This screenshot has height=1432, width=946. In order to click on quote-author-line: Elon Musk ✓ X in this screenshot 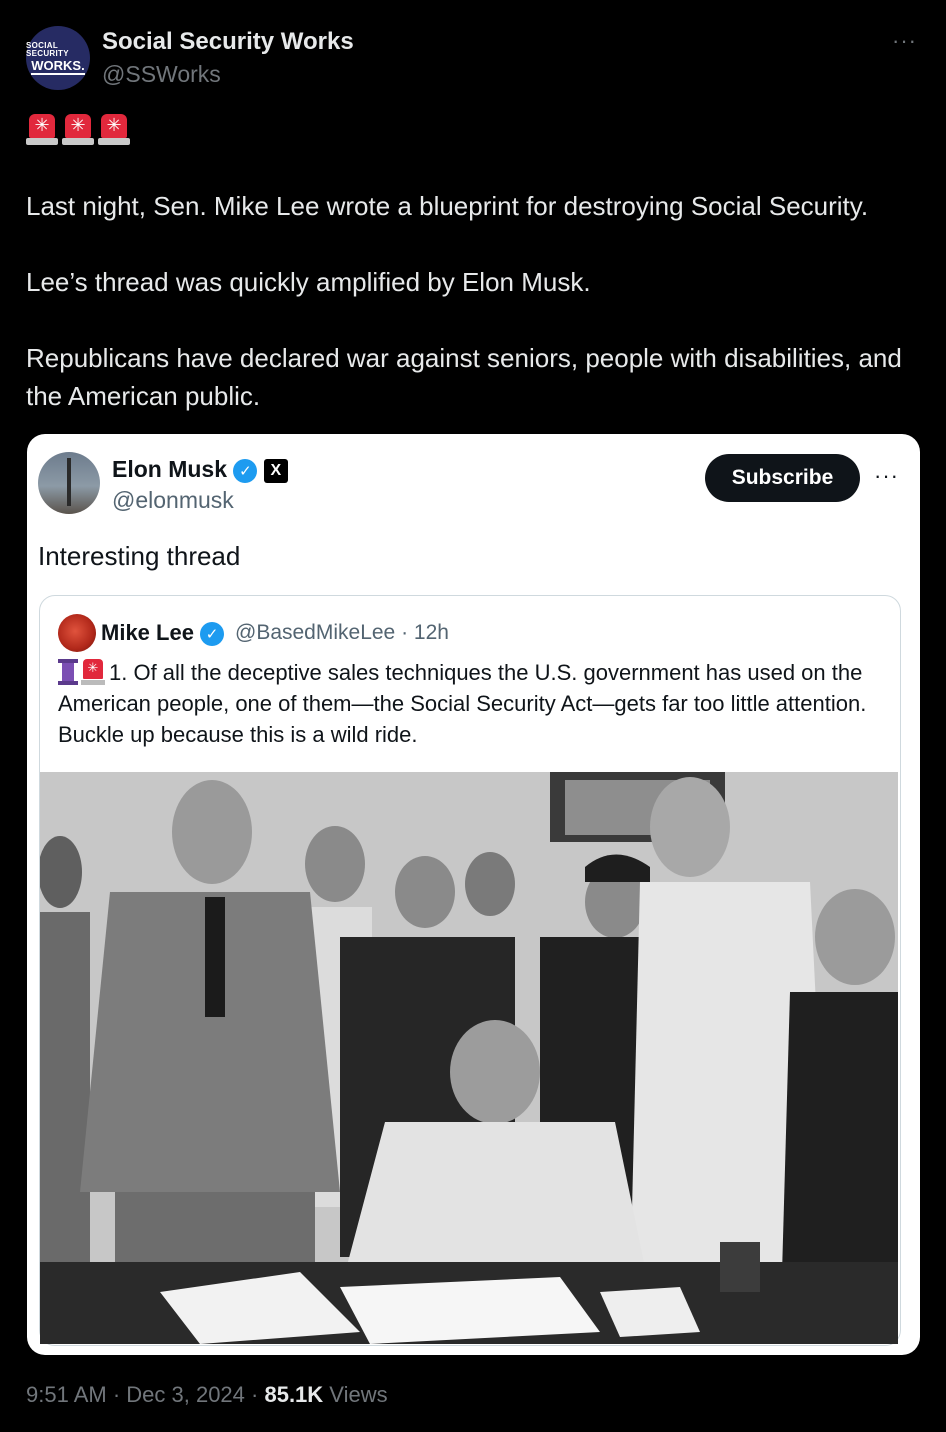, I will do `click(200, 469)`.